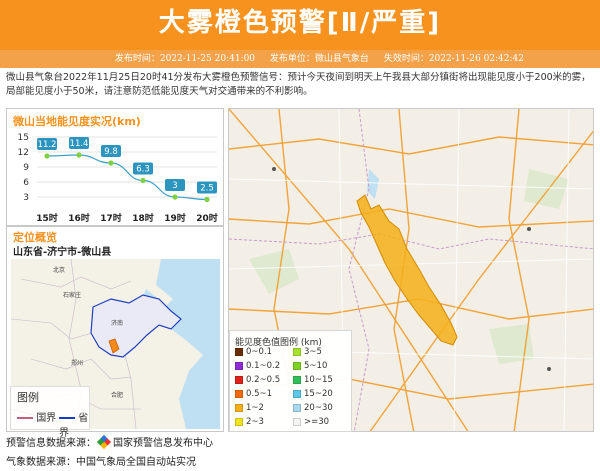  Describe the element at coordinates (117, 395) in the screenshot. I see `city-label: 合肥` at that location.